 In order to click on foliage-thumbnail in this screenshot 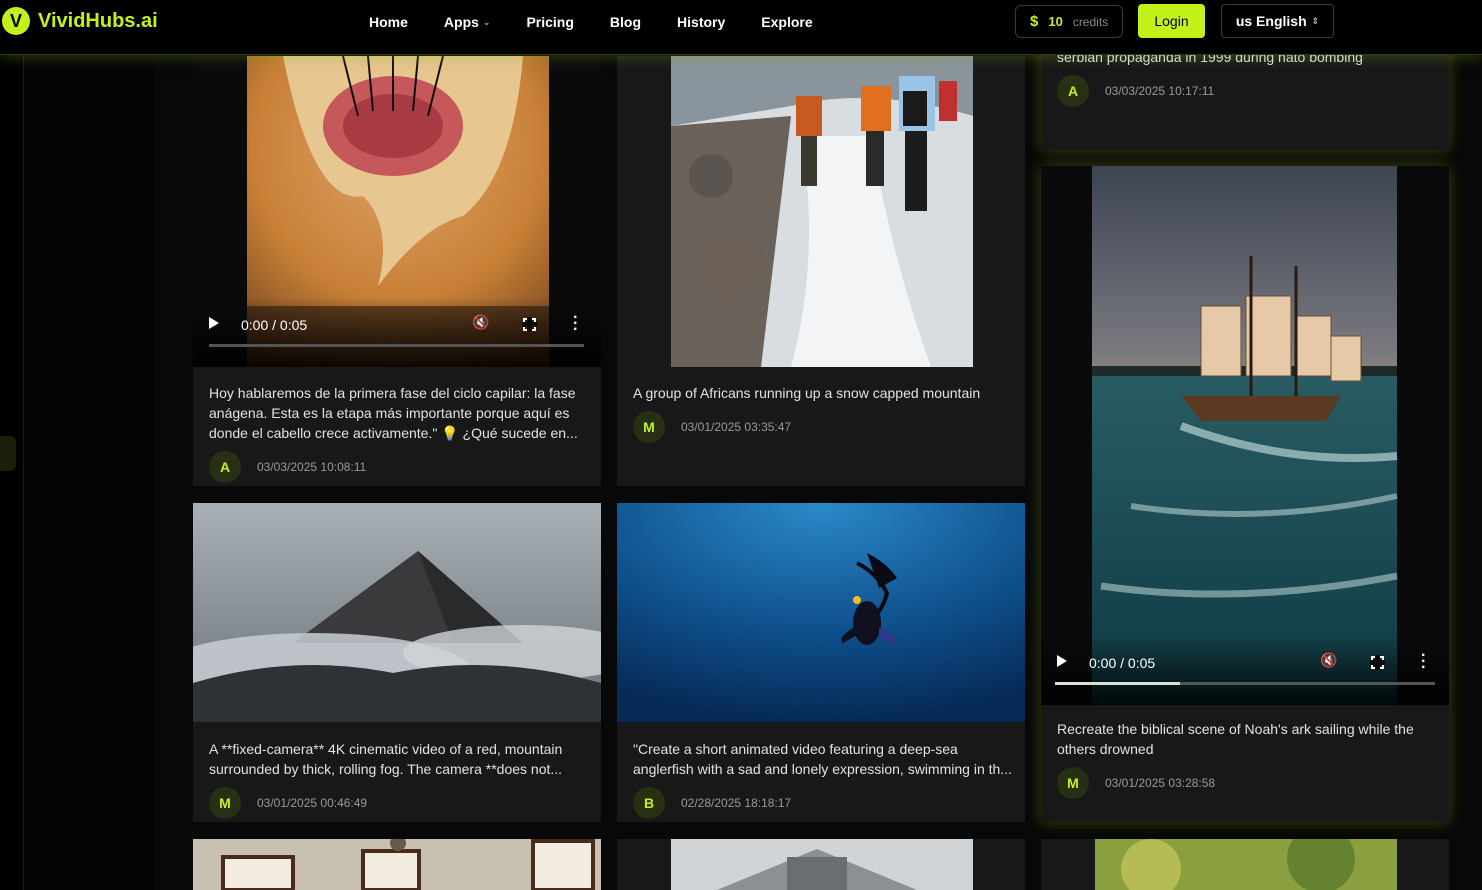, I will do `click(1245, 864)`.